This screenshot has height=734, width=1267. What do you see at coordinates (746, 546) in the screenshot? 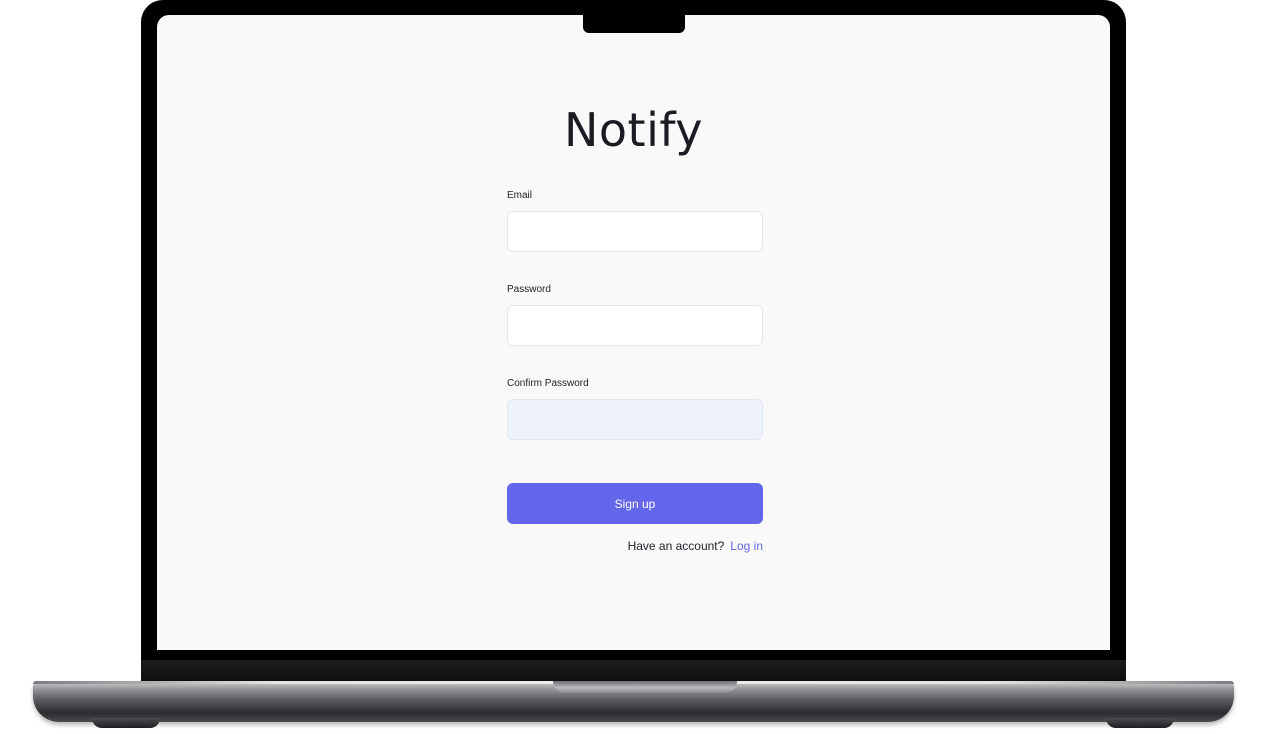
I see `login-link: Log in` at bounding box center [746, 546].